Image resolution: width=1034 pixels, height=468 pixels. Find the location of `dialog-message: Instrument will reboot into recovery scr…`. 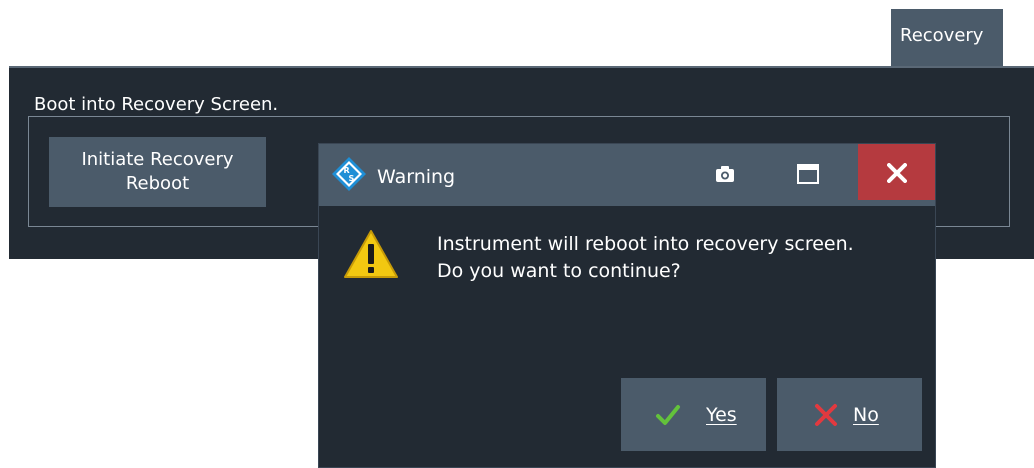

dialog-message: Instrument will reboot into recovery scr… is located at coordinates (682, 258).